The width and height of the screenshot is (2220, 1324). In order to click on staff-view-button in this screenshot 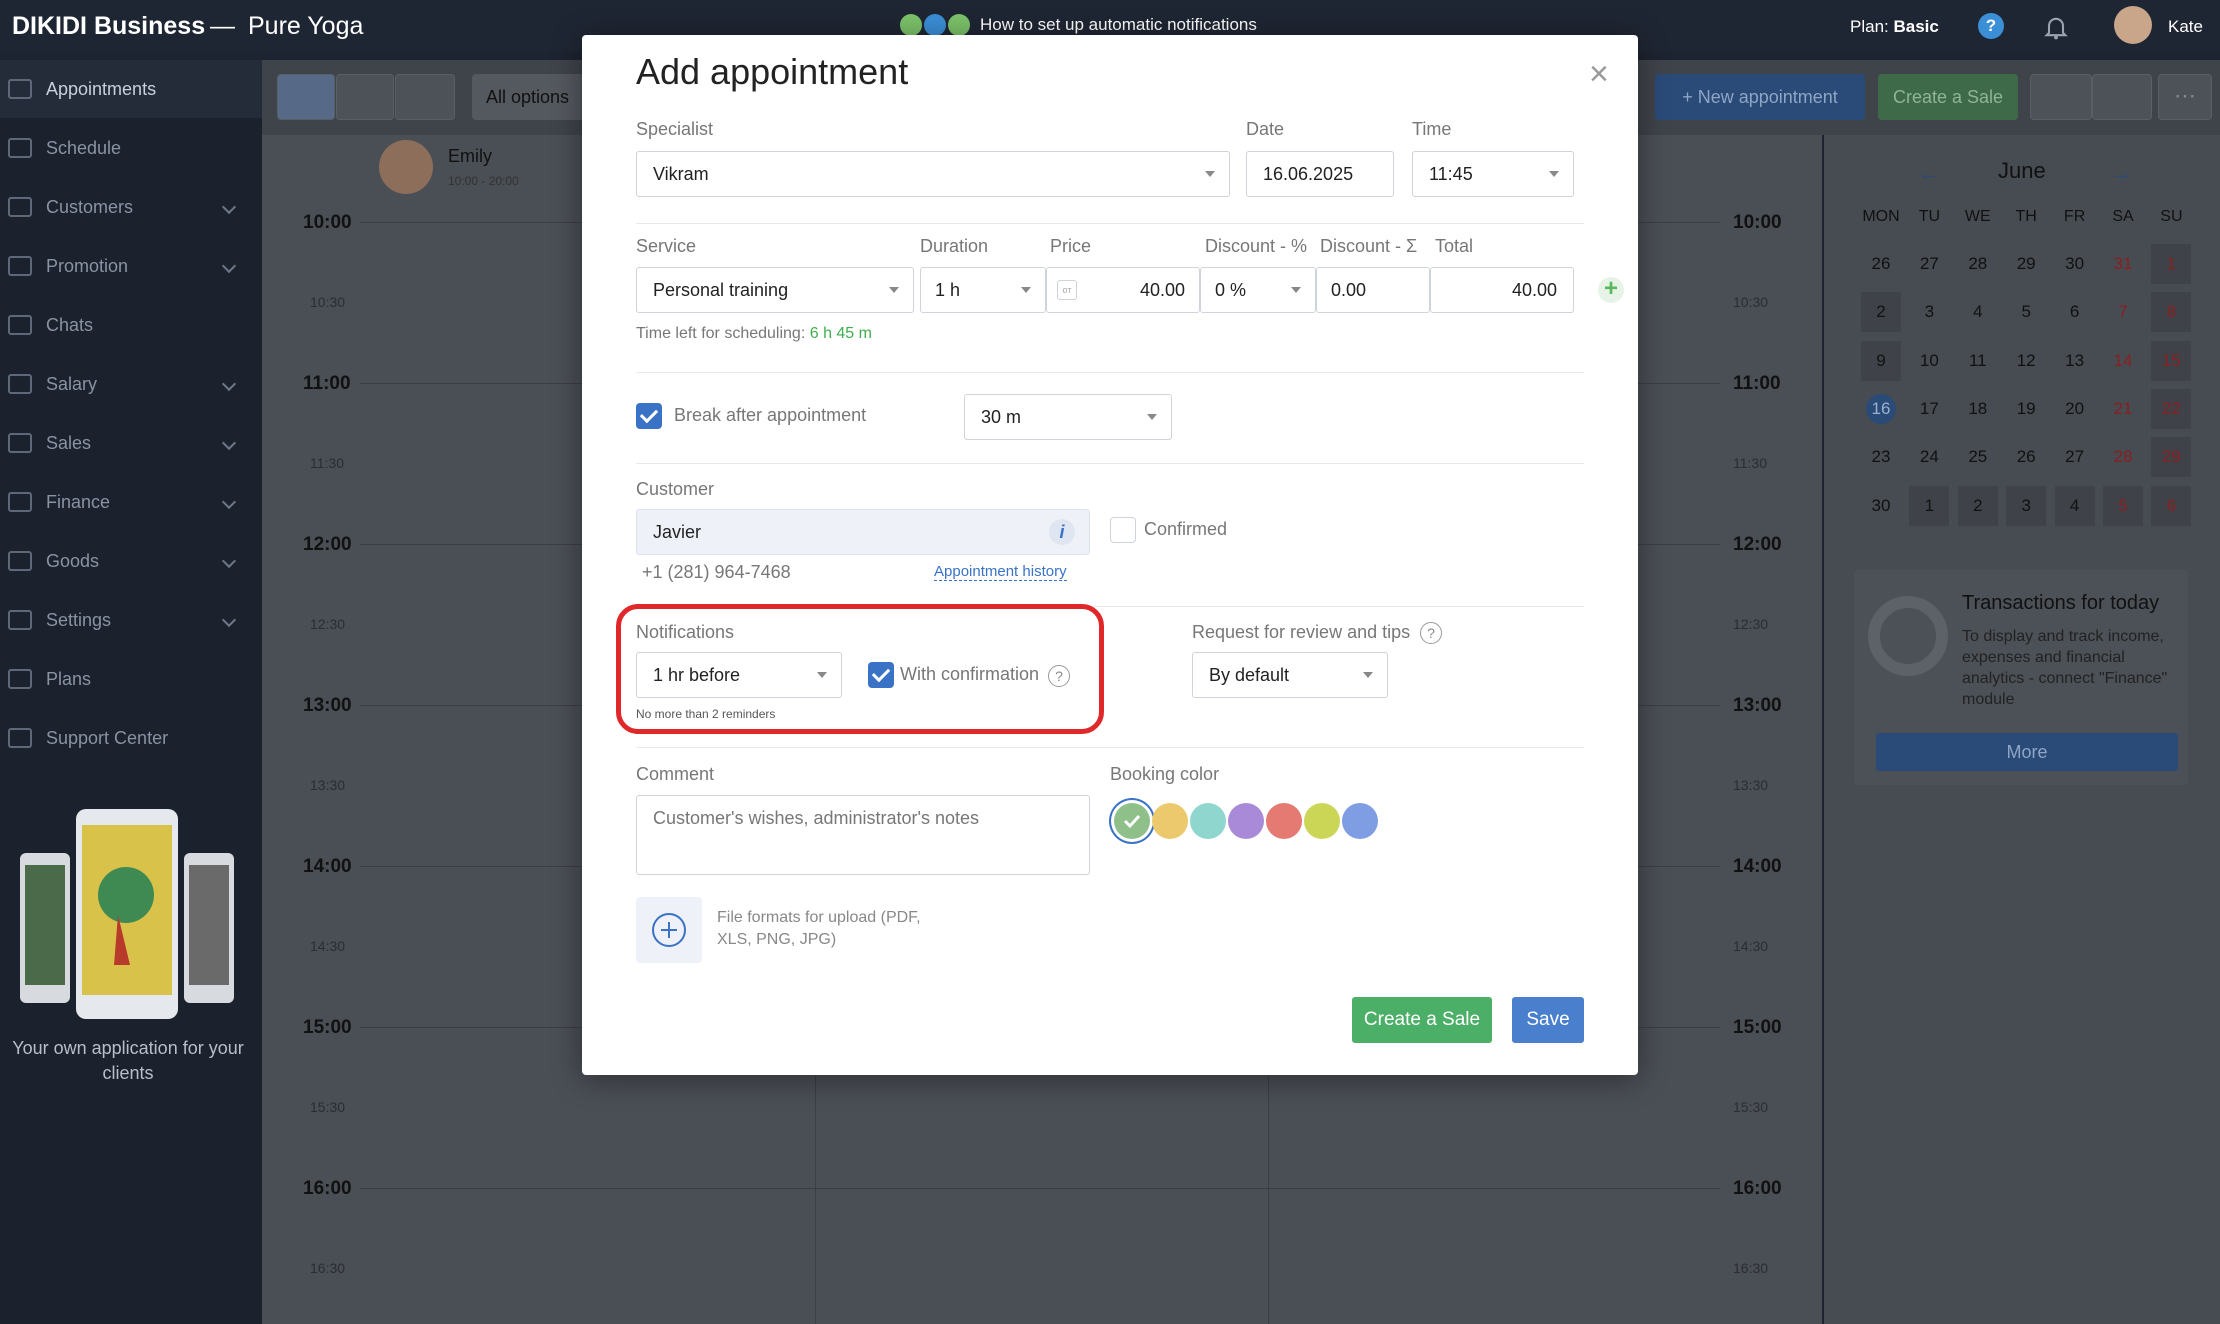, I will do `click(425, 97)`.